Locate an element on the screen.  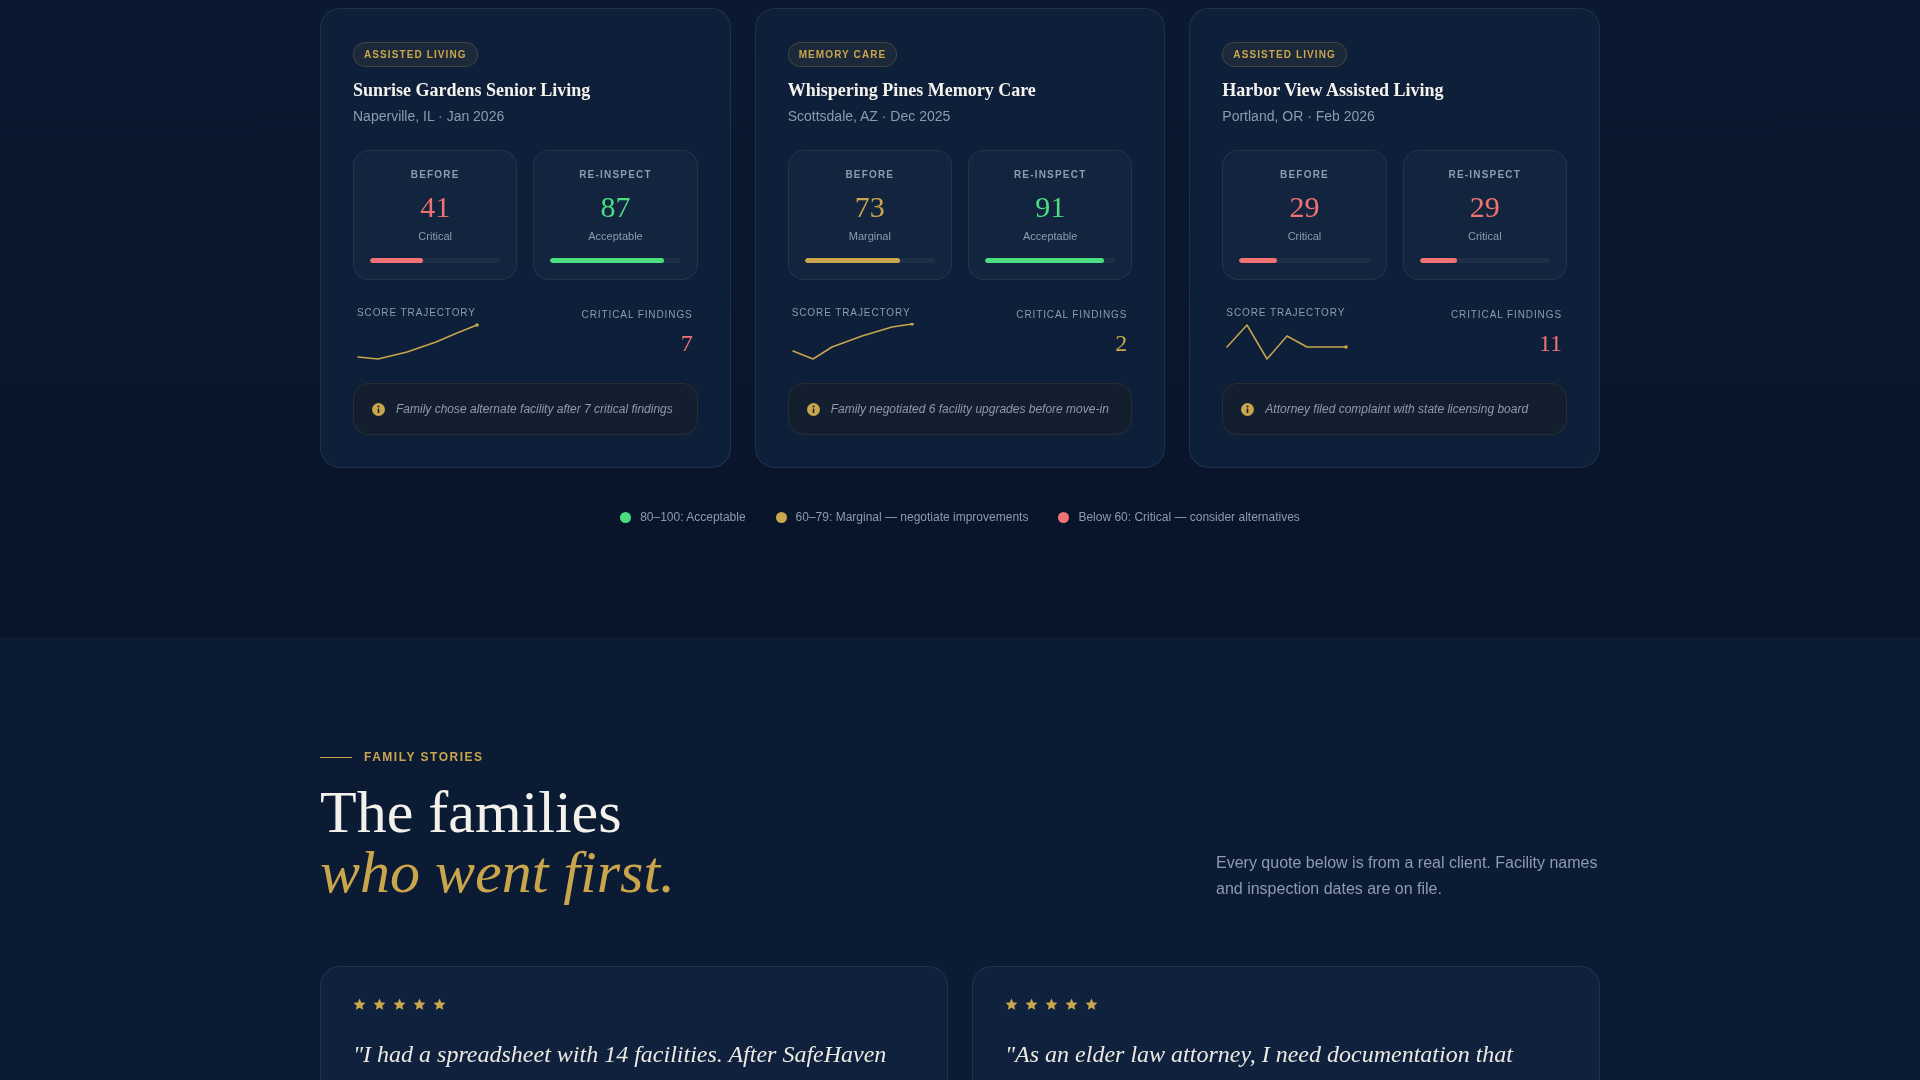
facility-location: Scottsdale, AZ · Dec 2025 is located at coordinates (869, 116).